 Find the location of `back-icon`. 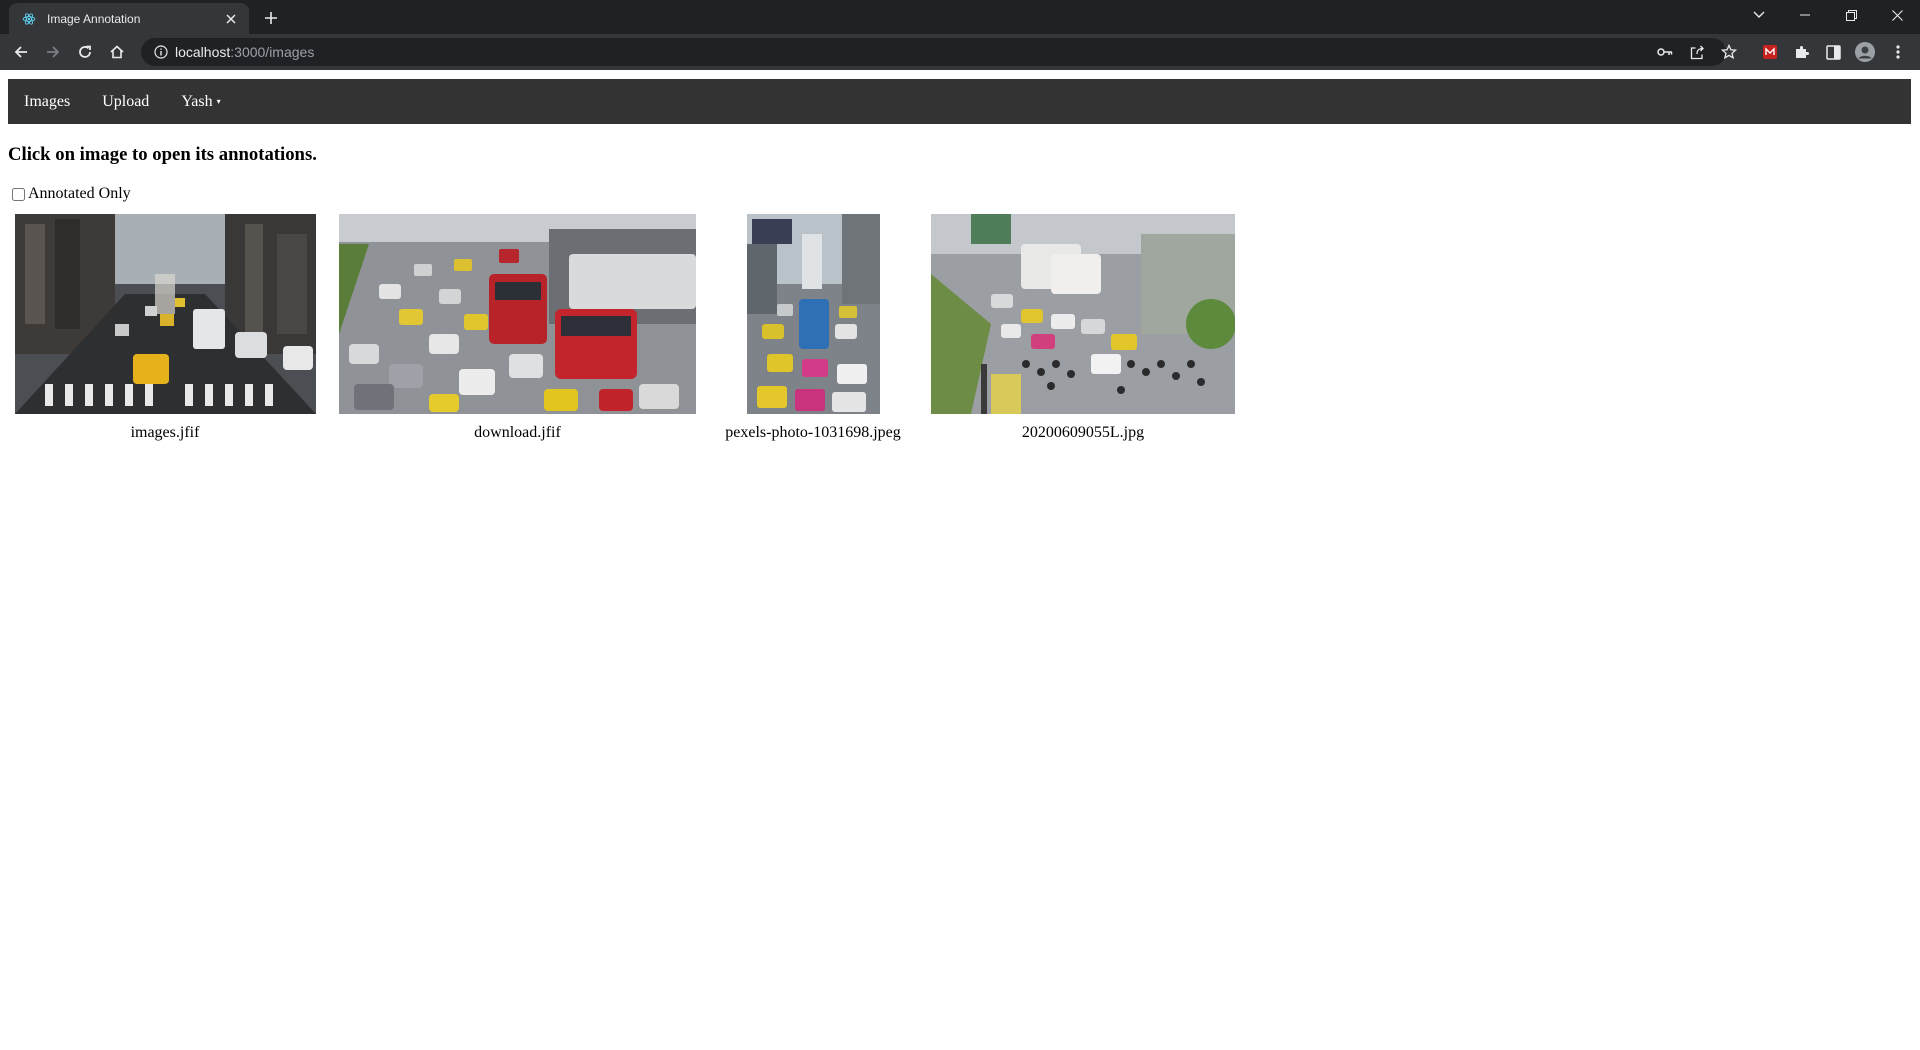

back-icon is located at coordinates (21, 52).